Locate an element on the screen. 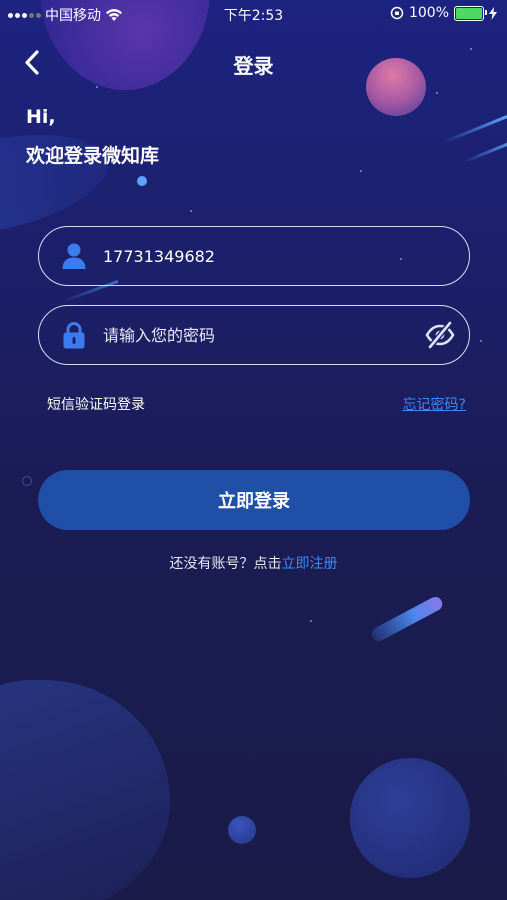 The height and width of the screenshot is (900, 507). phone-field is located at coordinates (254, 256).